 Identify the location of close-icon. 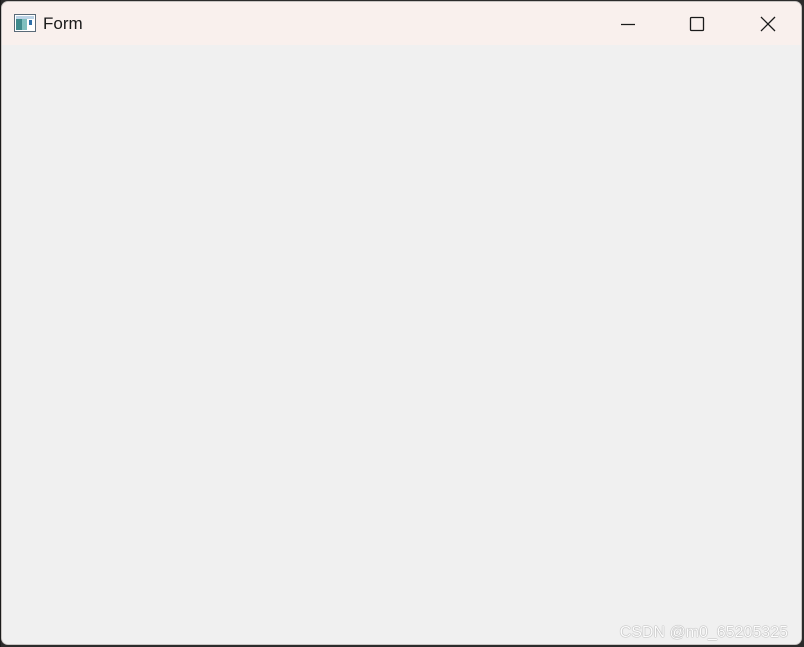
(768, 24).